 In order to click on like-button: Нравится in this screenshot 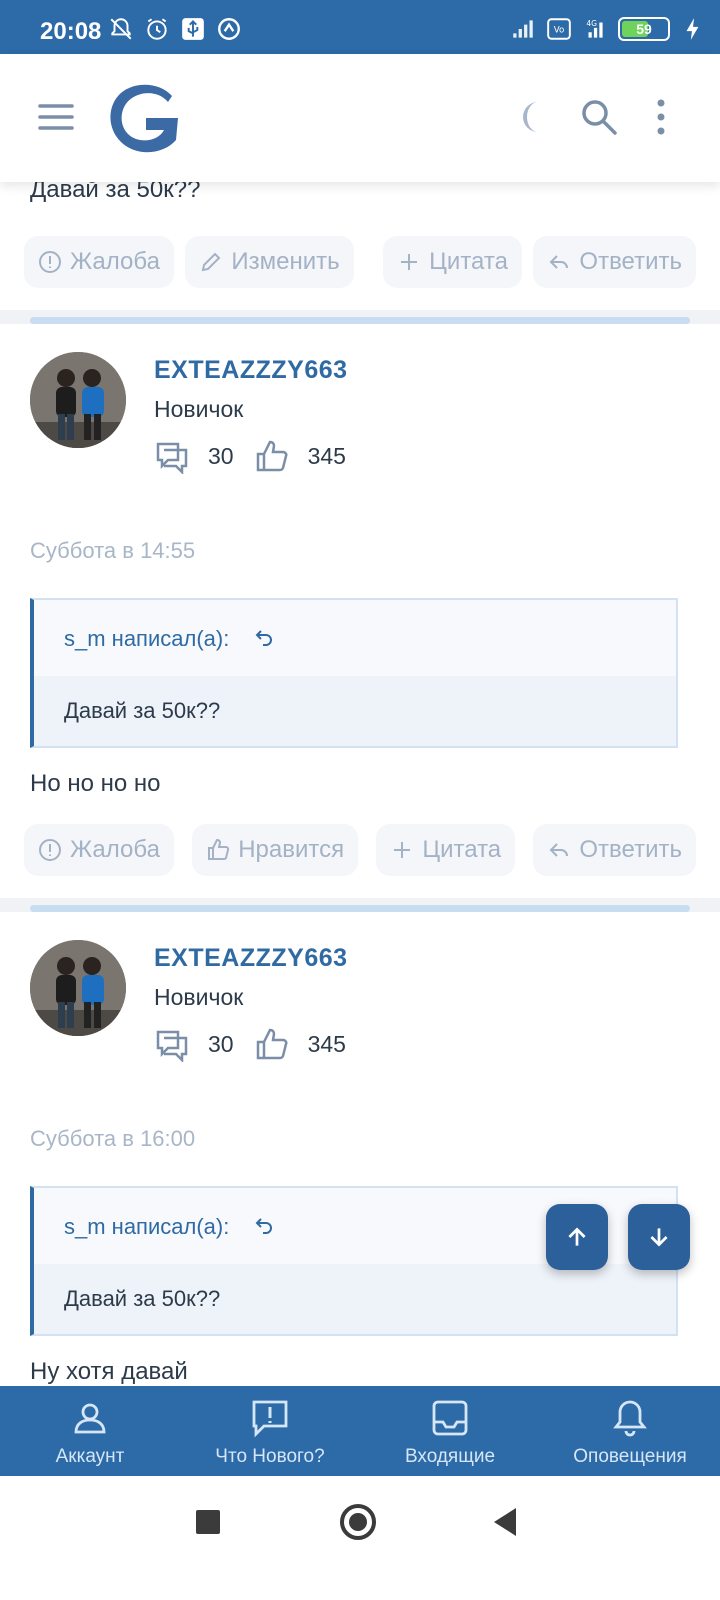, I will do `click(275, 850)`.